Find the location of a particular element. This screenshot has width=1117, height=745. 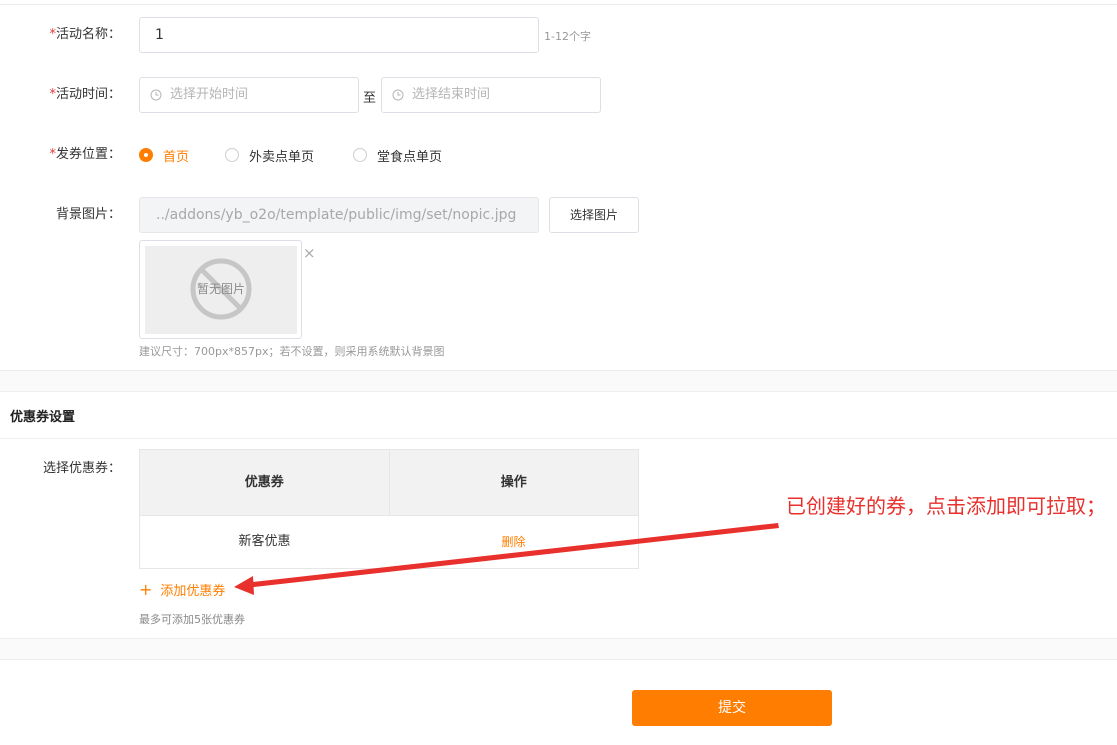

delete-coupon-link: 删除 is located at coordinates (513, 542).